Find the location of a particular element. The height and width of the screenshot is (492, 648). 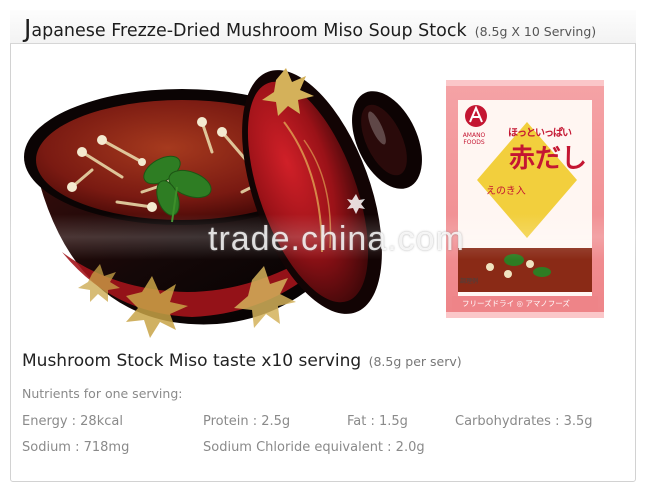

nutrient-protein: Protein : 2.5g is located at coordinates (247, 421).